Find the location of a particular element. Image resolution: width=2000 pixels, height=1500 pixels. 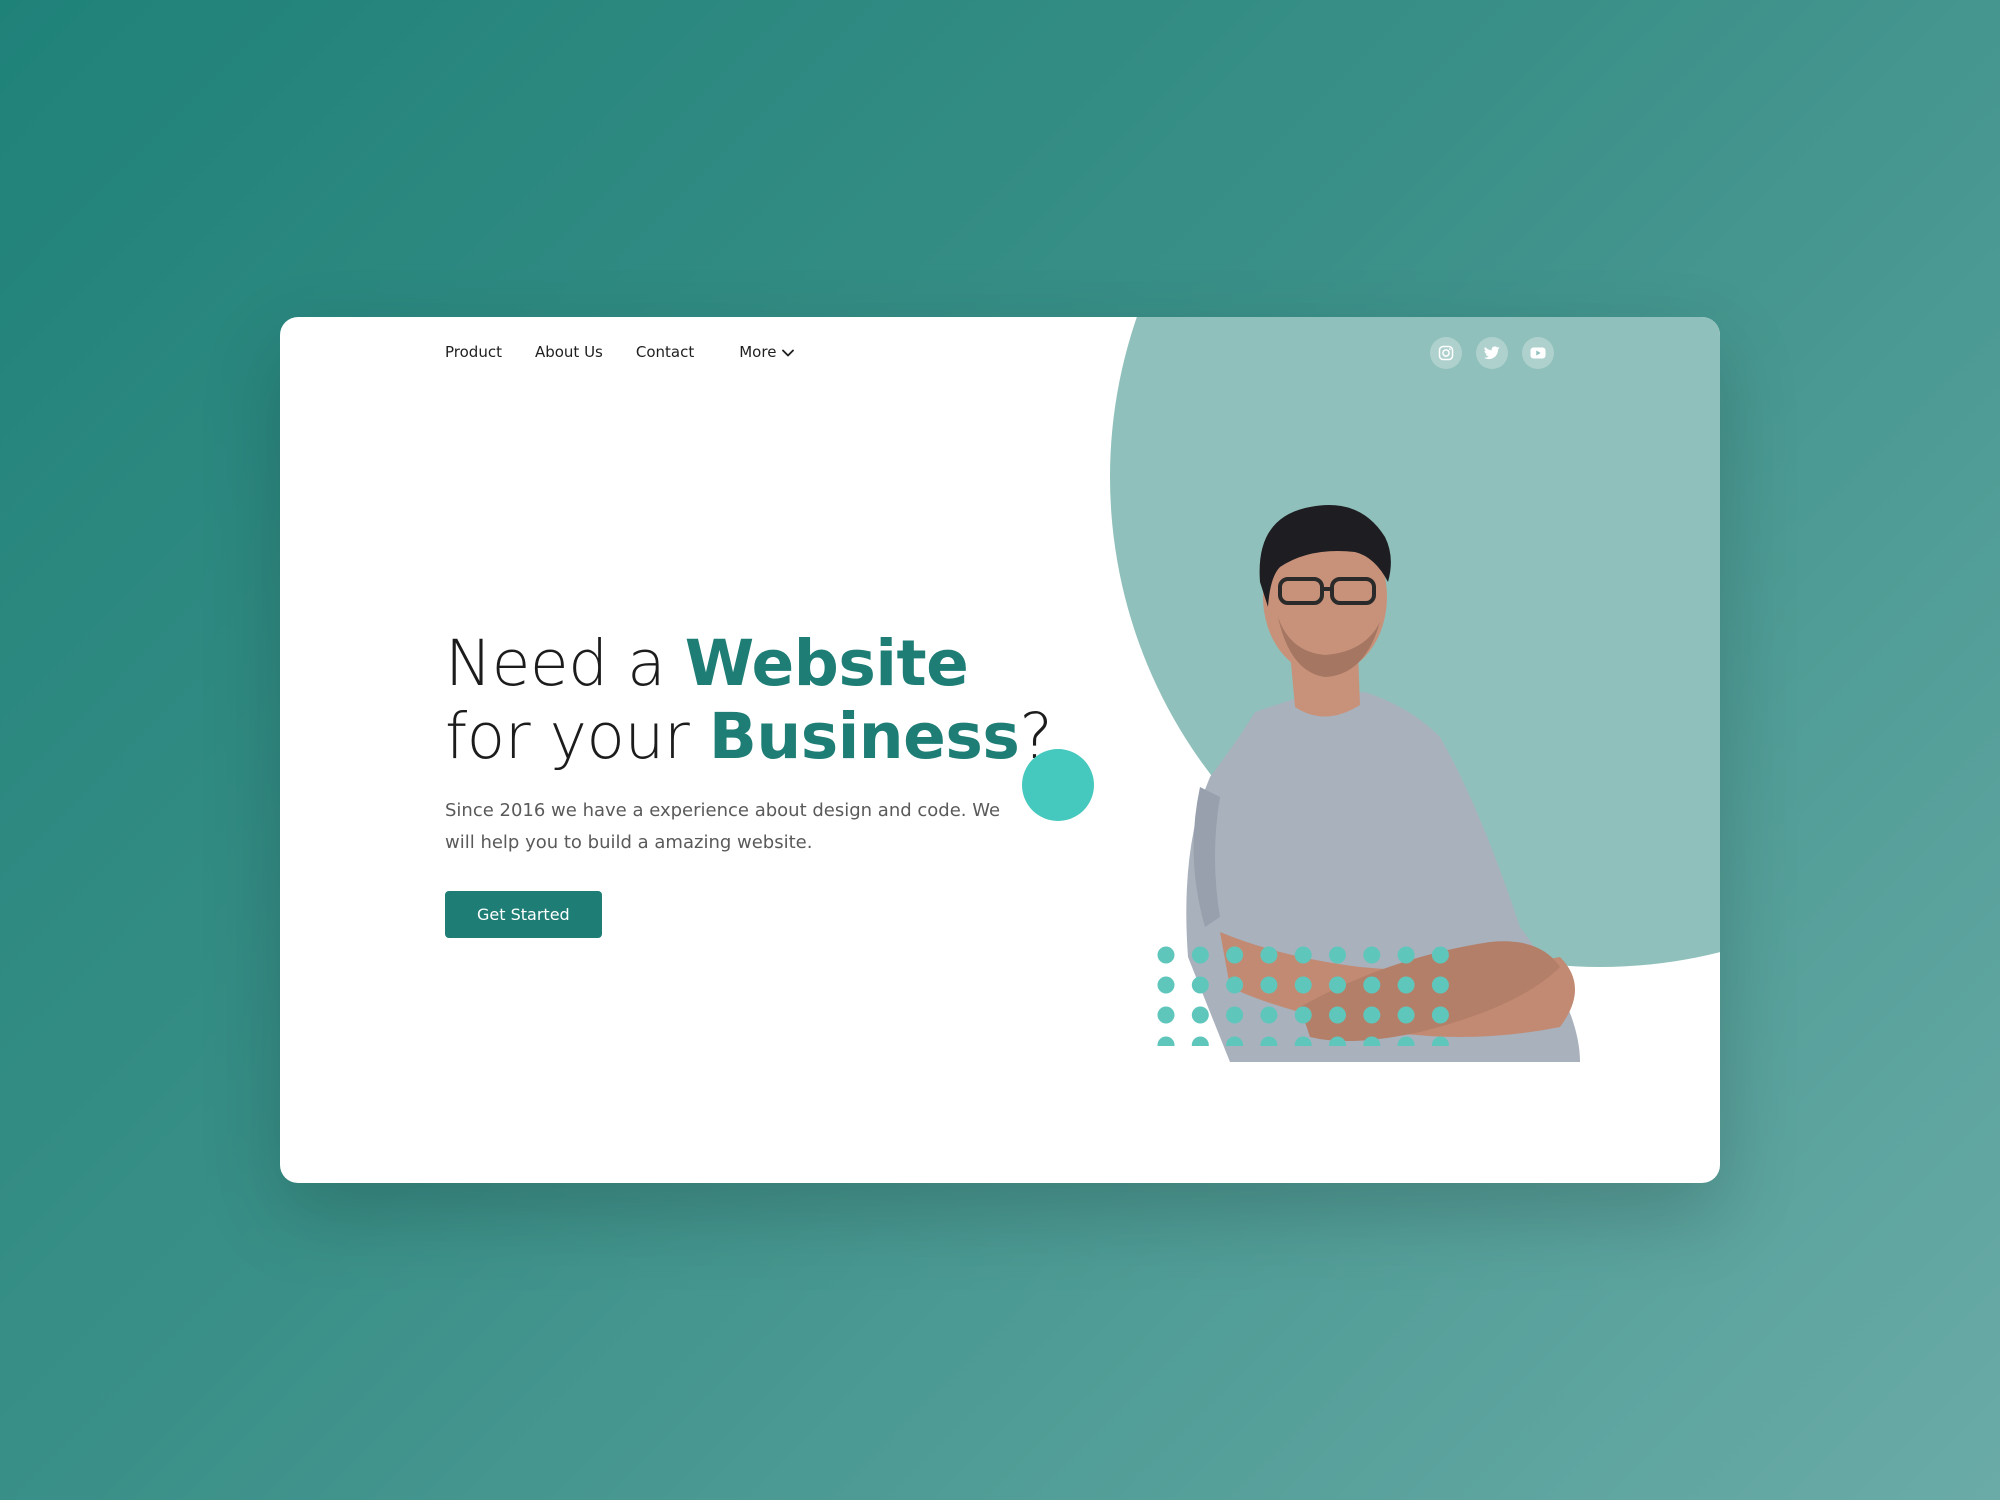

instagram-icon is located at coordinates (1446, 353).